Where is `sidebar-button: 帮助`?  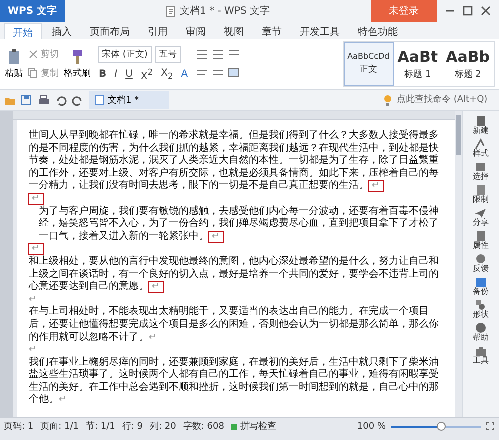 sidebar-button: 帮助 is located at coordinates (481, 332).